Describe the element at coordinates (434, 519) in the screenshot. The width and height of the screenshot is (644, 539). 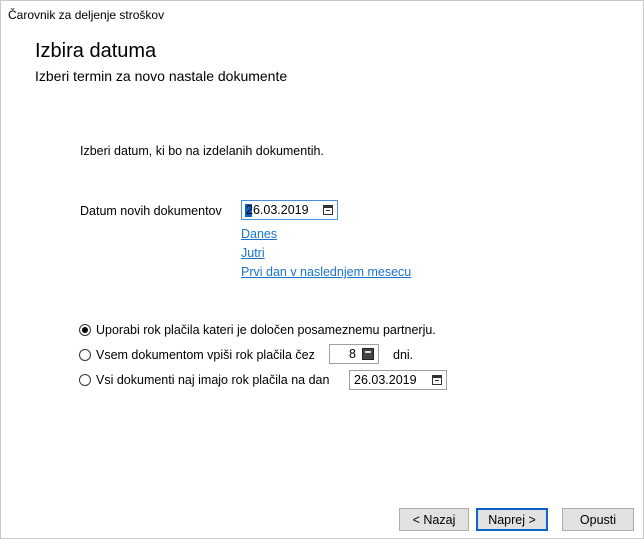
I see `back-button: < Nazaj` at that location.